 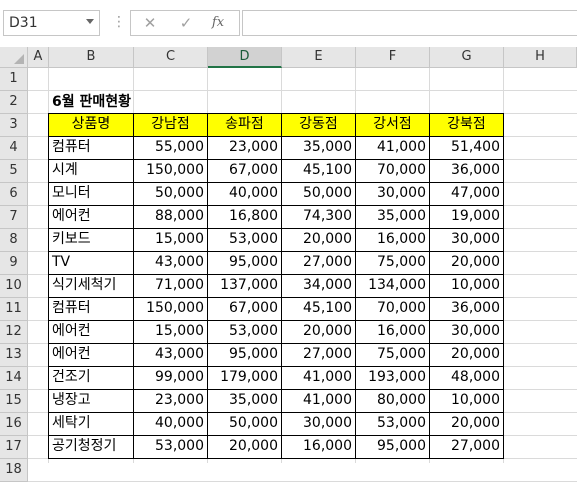 I want to click on column-header-h: H, so click(x=540, y=57).